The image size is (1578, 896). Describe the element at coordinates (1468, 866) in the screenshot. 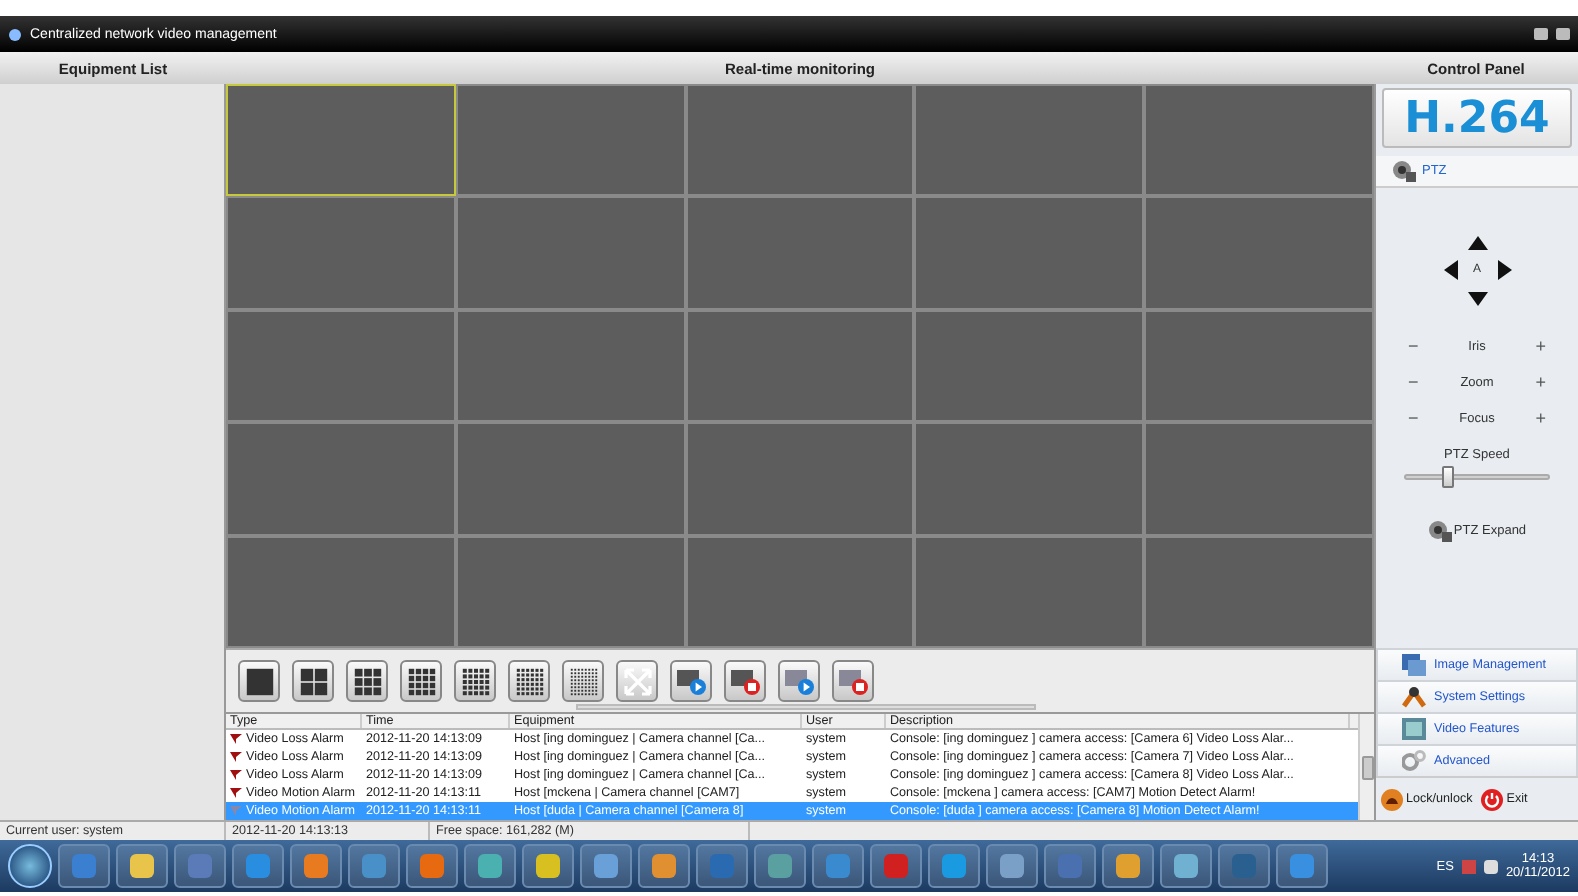

I see `network-icon` at that location.